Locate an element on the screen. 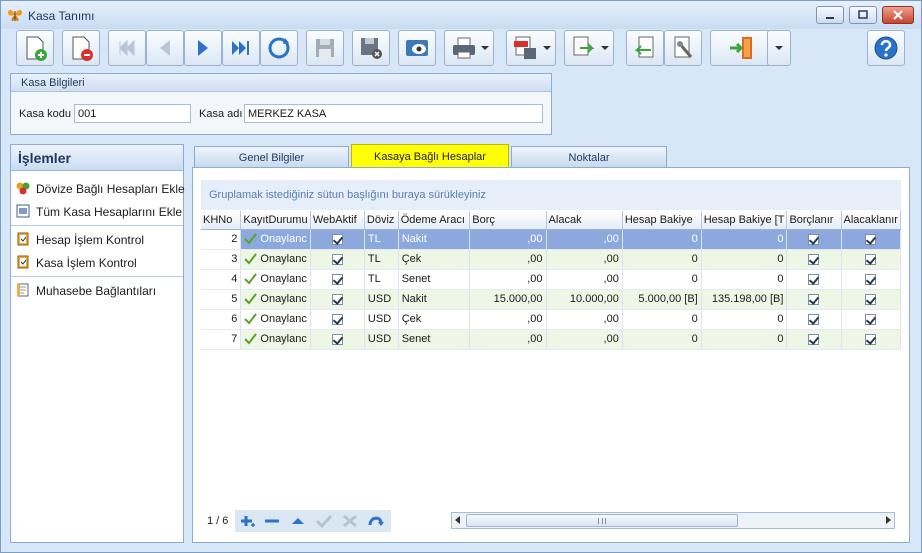 The image size is (922, 553). cell-hesap-bakiye: 5.000,00 [B] is located at coordinates (662, 299).